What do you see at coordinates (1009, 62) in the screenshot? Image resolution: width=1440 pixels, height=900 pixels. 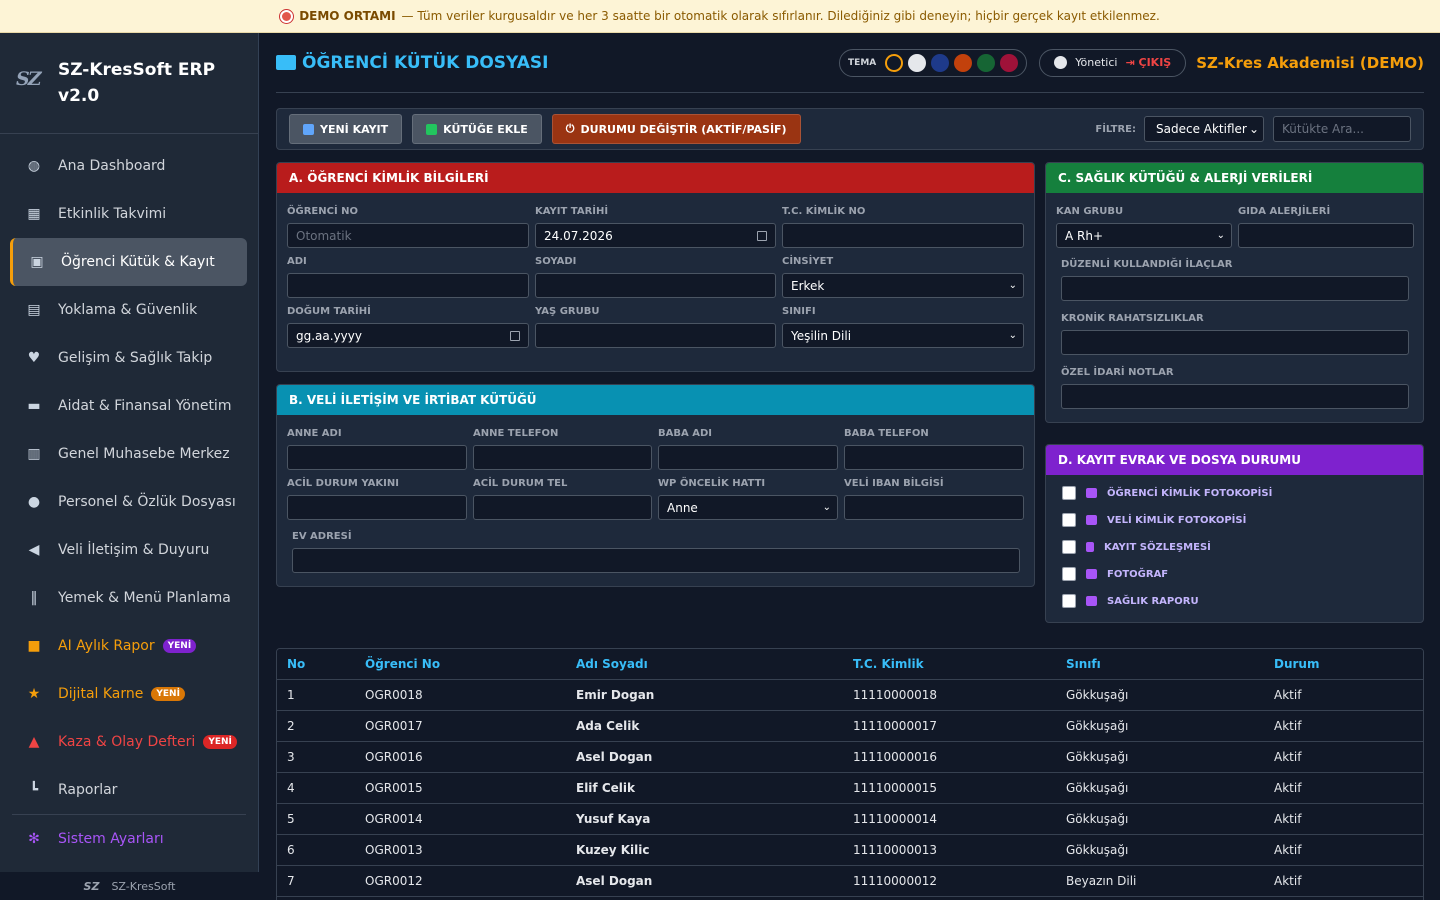 I see `theme-swatch-crimson` at bounding box center [1009, 62].